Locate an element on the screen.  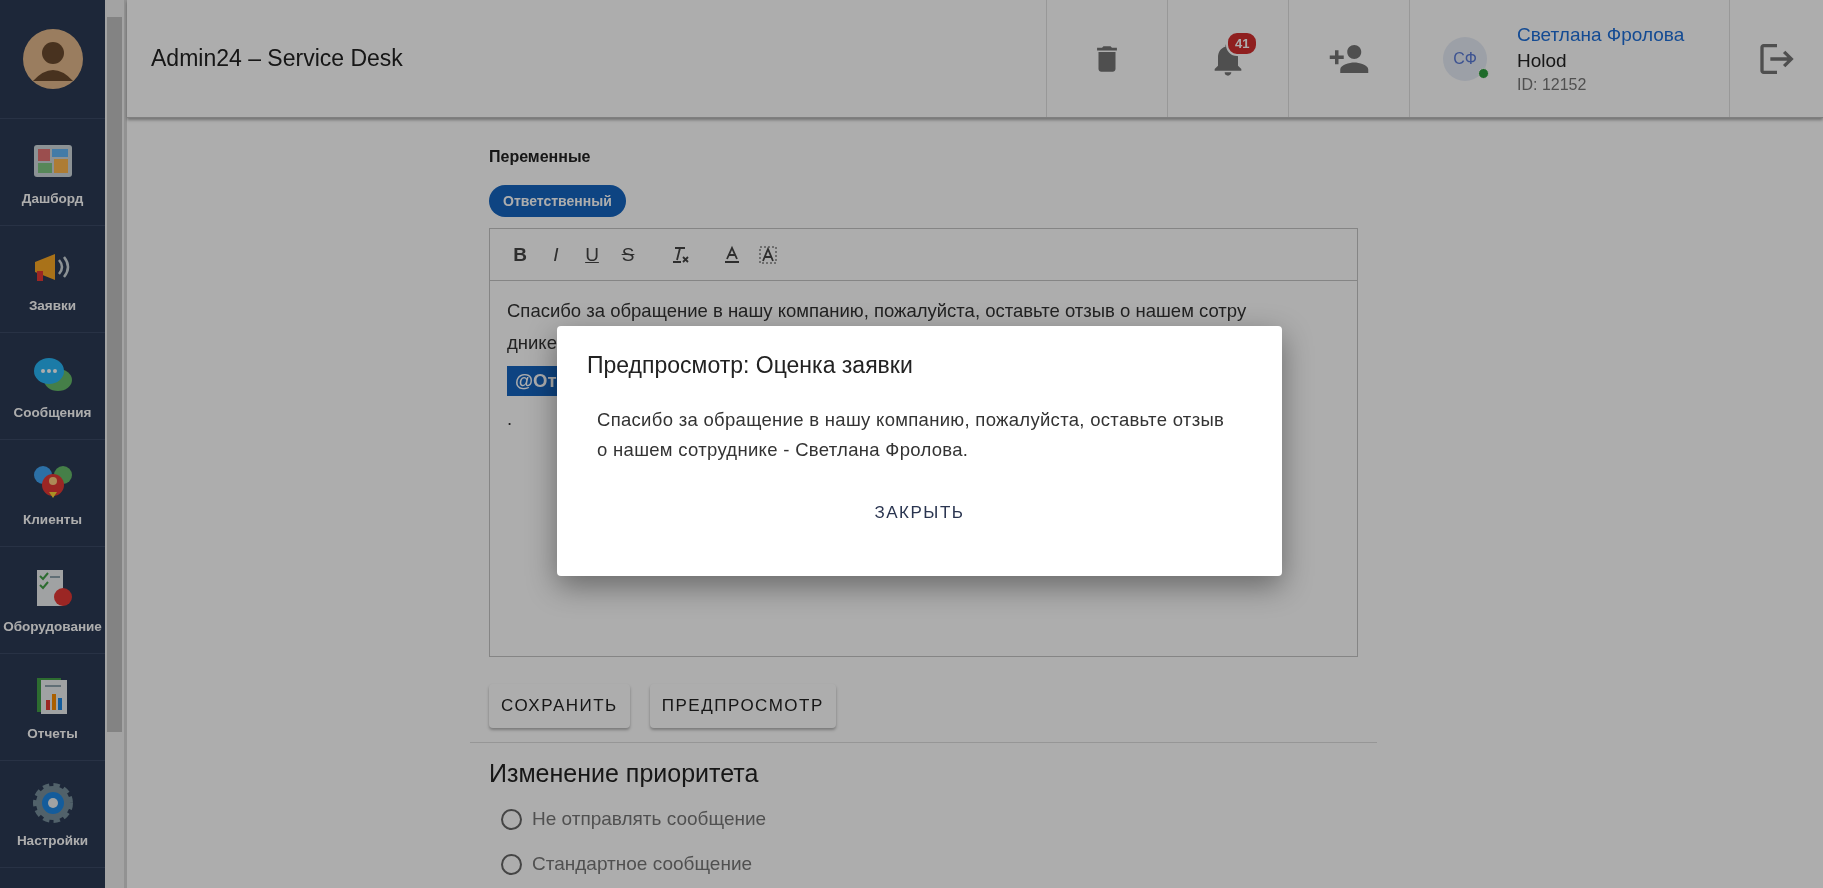
preview-button: ПРЕДПРОСМОТР is located at coordinates (742, 706).